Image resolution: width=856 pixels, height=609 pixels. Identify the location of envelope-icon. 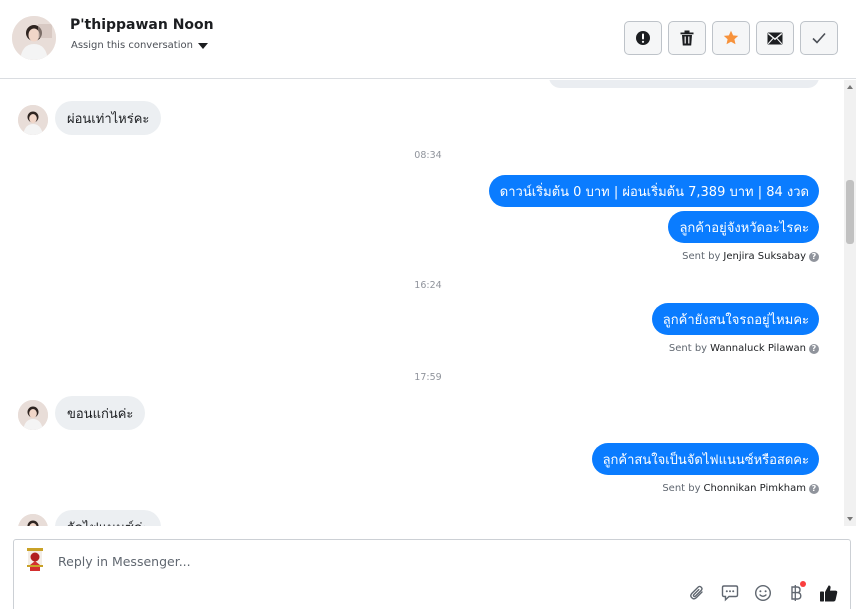
(775, 38).